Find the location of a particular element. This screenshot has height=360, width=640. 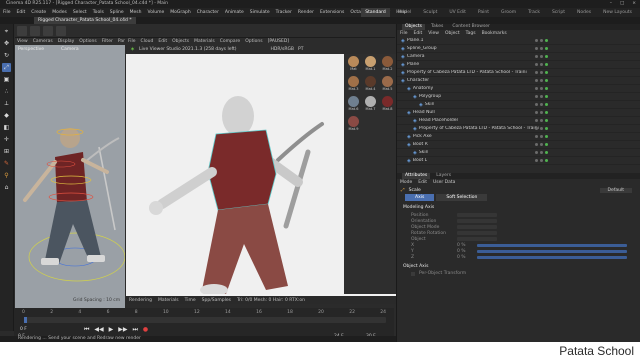

objects-menu-edit: Edit is located at coordinates (418, 33).